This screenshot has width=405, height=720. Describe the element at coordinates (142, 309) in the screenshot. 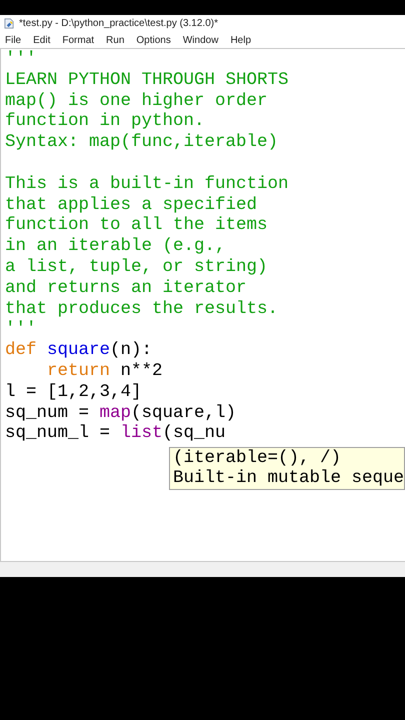

I see `code-line: that produces the results.` at that location.